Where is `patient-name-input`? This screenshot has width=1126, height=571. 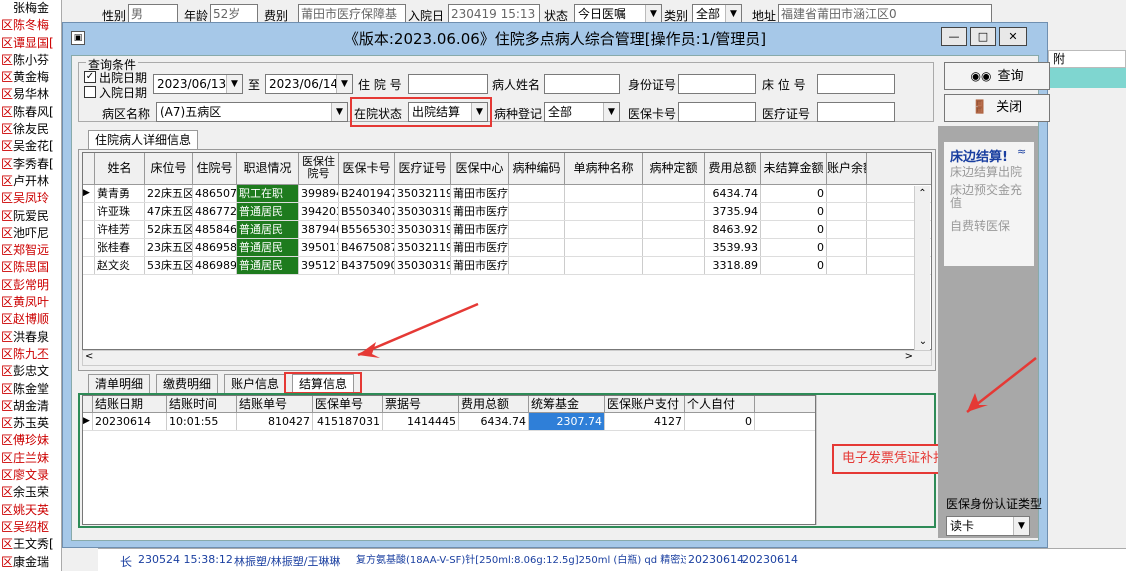
patient-name-input is located at coordinates (582, 84).